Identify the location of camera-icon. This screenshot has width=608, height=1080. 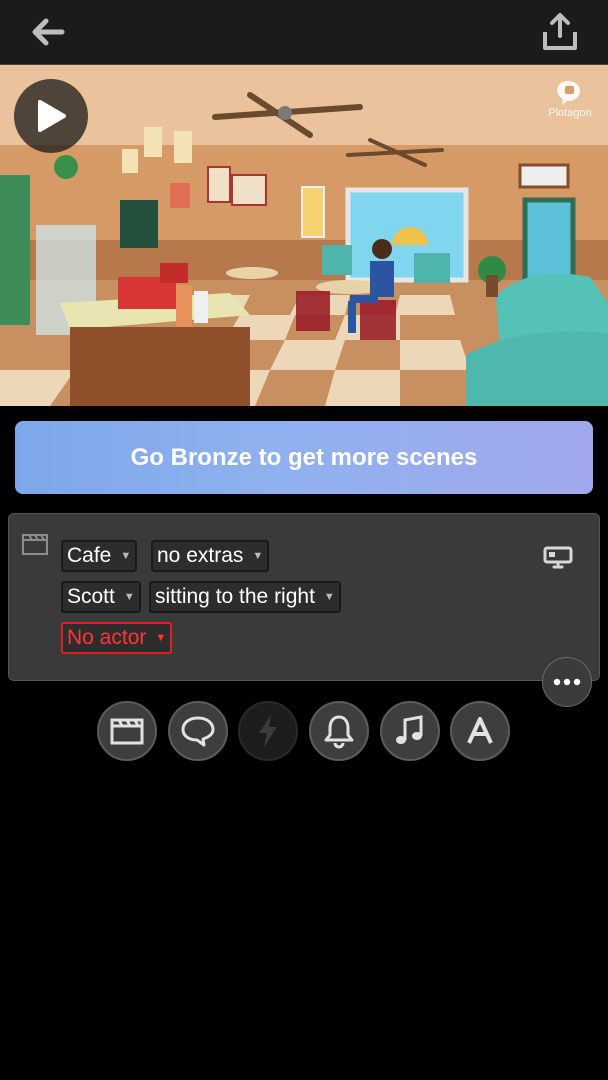
(558, 557).